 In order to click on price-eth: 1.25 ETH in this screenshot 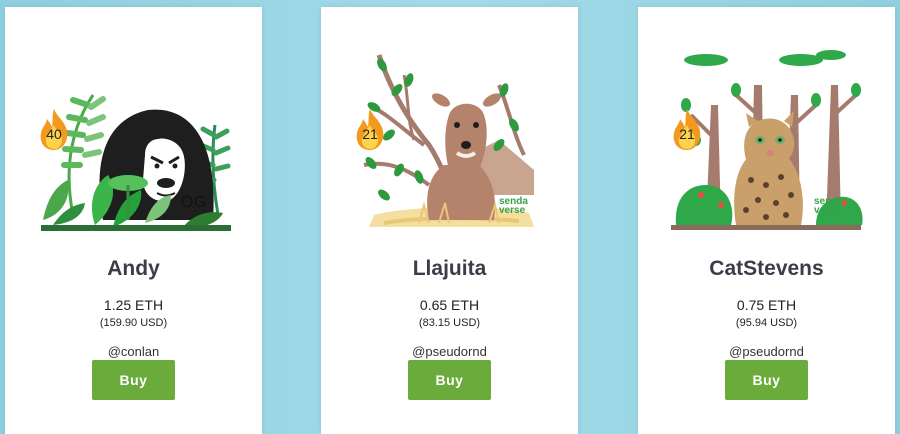, I will do `click(133, 305)`.